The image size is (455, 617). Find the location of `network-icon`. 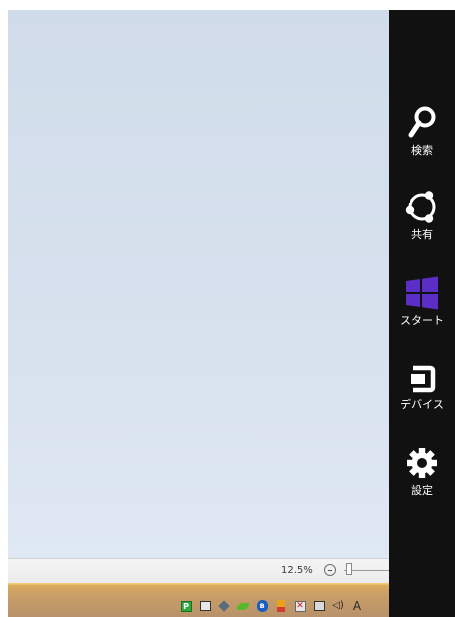

network-icon is located at coordinates (205, 606).